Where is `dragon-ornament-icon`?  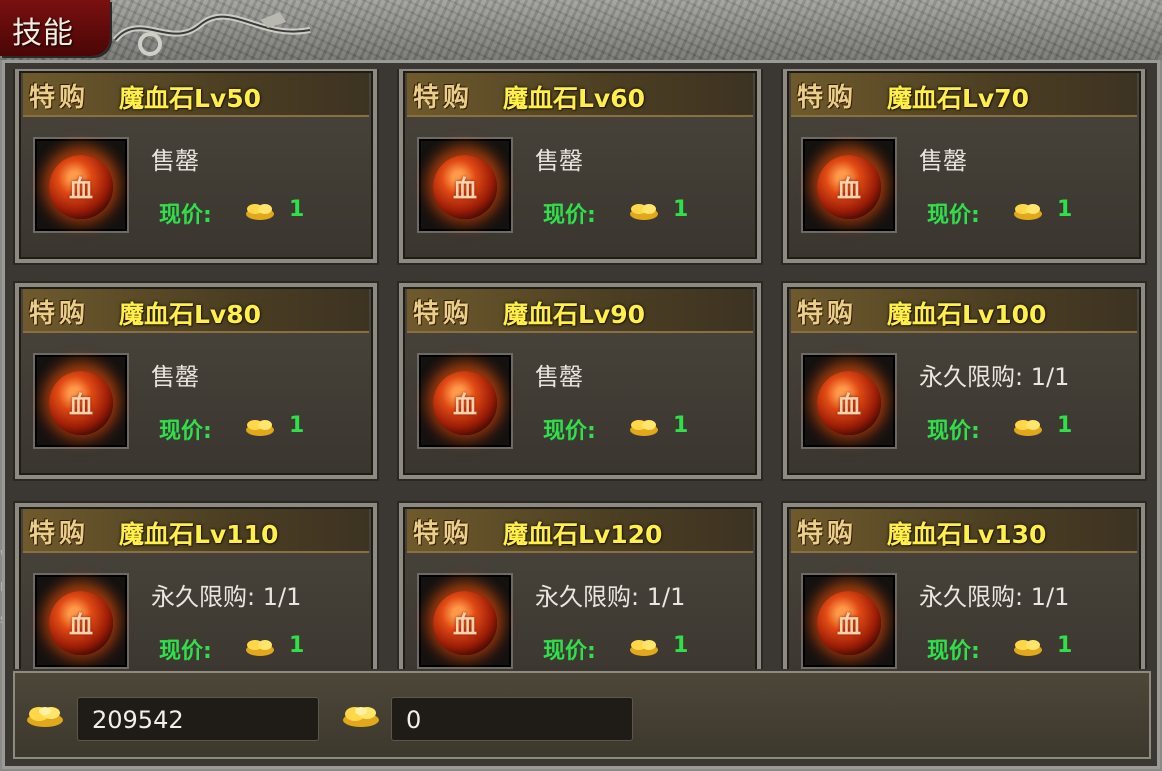 dragon-ornament-icon is located at coordinates (211, 34).